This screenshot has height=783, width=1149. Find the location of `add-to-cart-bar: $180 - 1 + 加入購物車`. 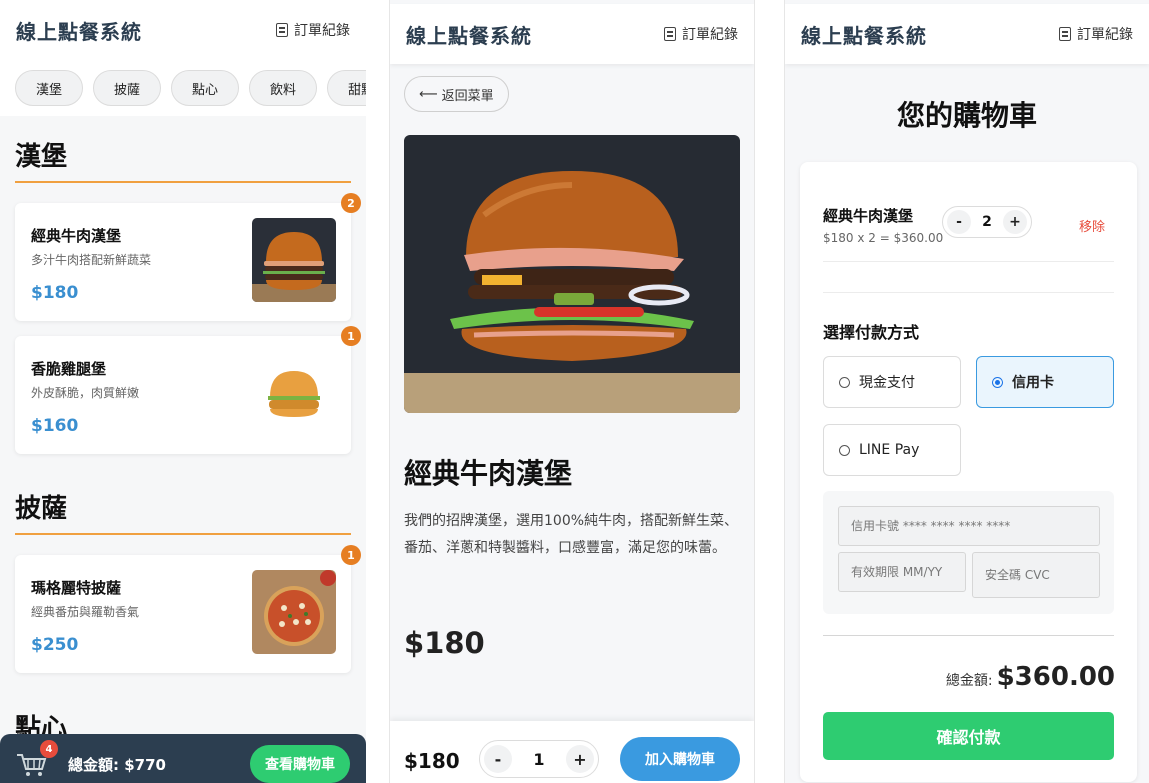

add-to-cart-bar: $180 - 1 + 加入購物車 is located at coordinates (572, 752).